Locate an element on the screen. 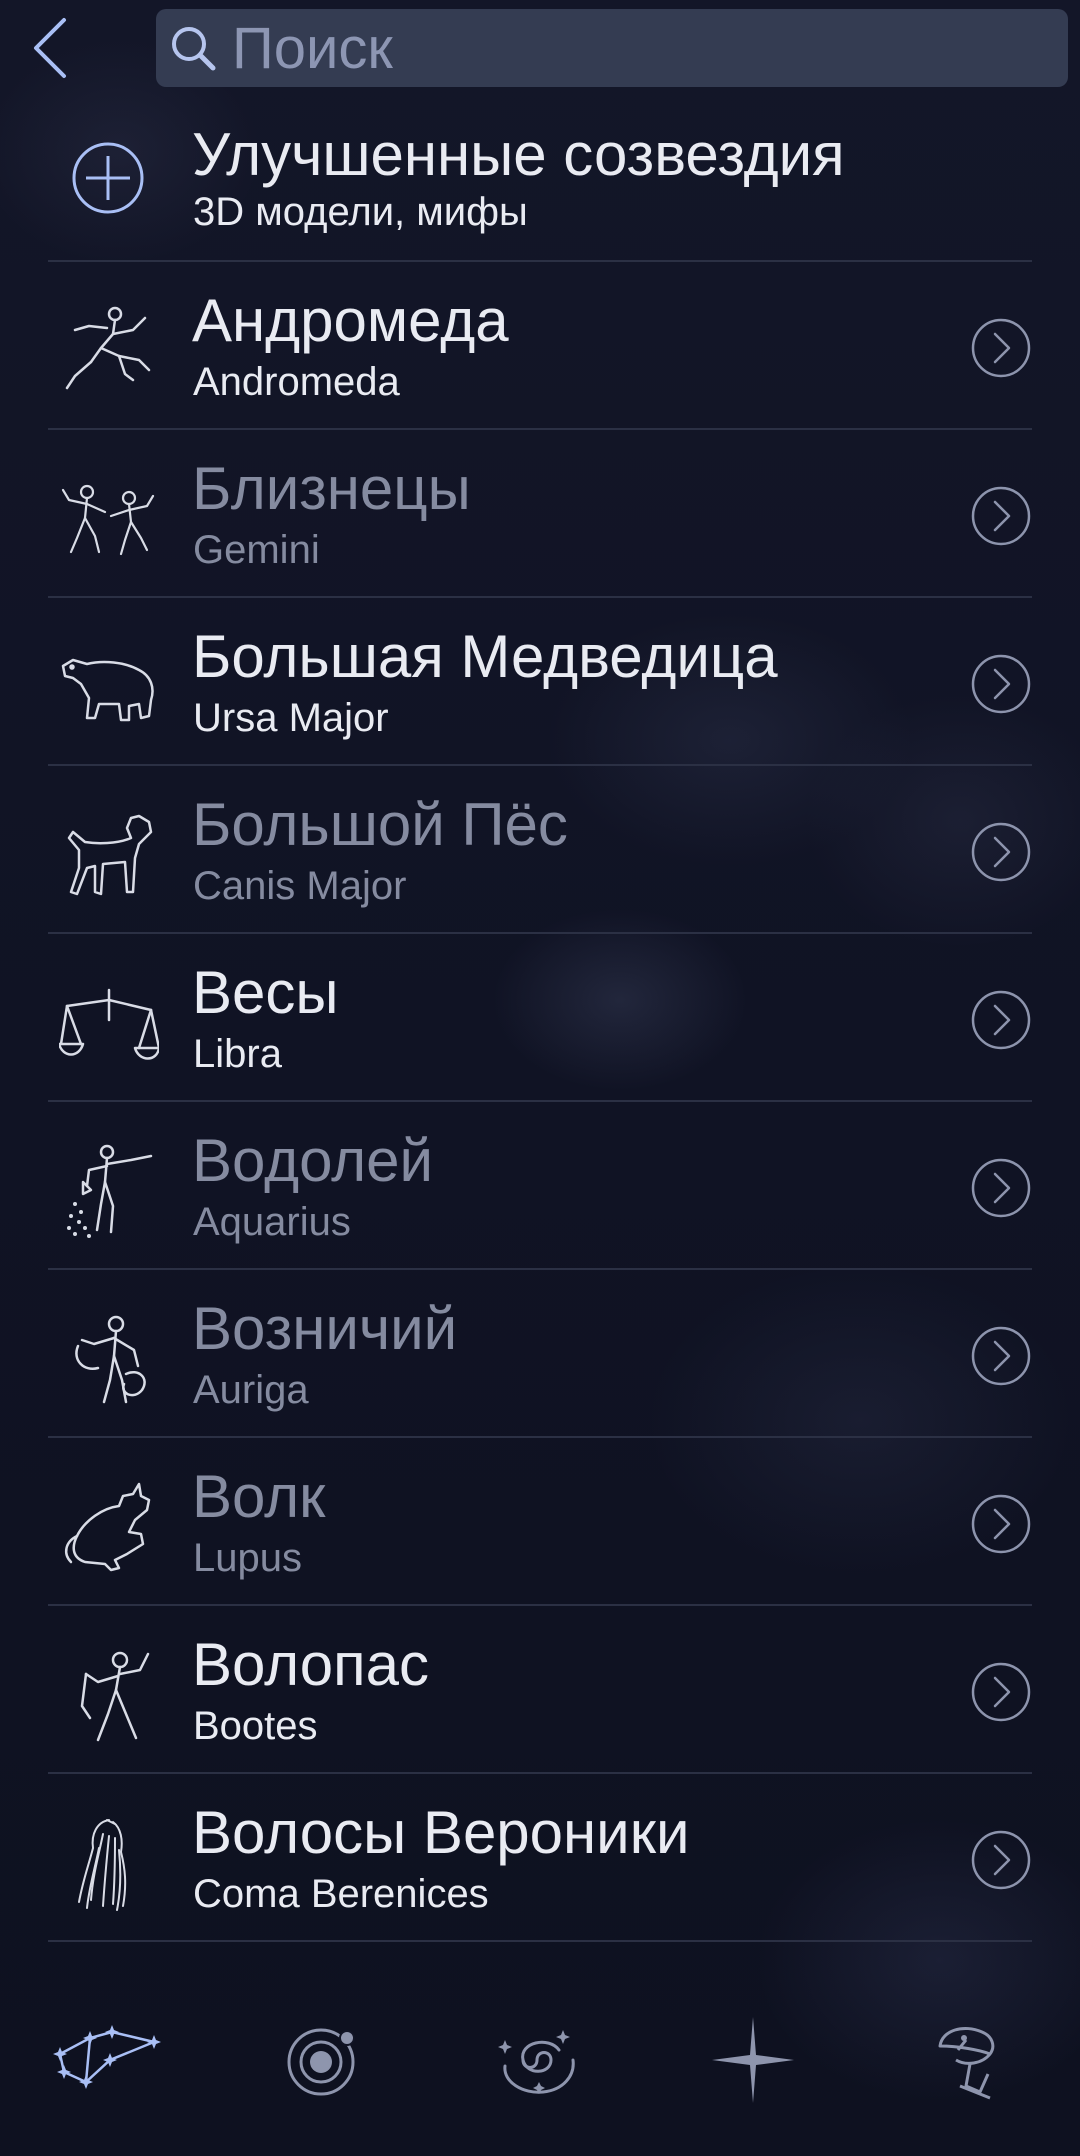 The height and width of the screenshot is (2156, 1080). constellation-latin-name: Gemini is located at coordinates (256, 550).